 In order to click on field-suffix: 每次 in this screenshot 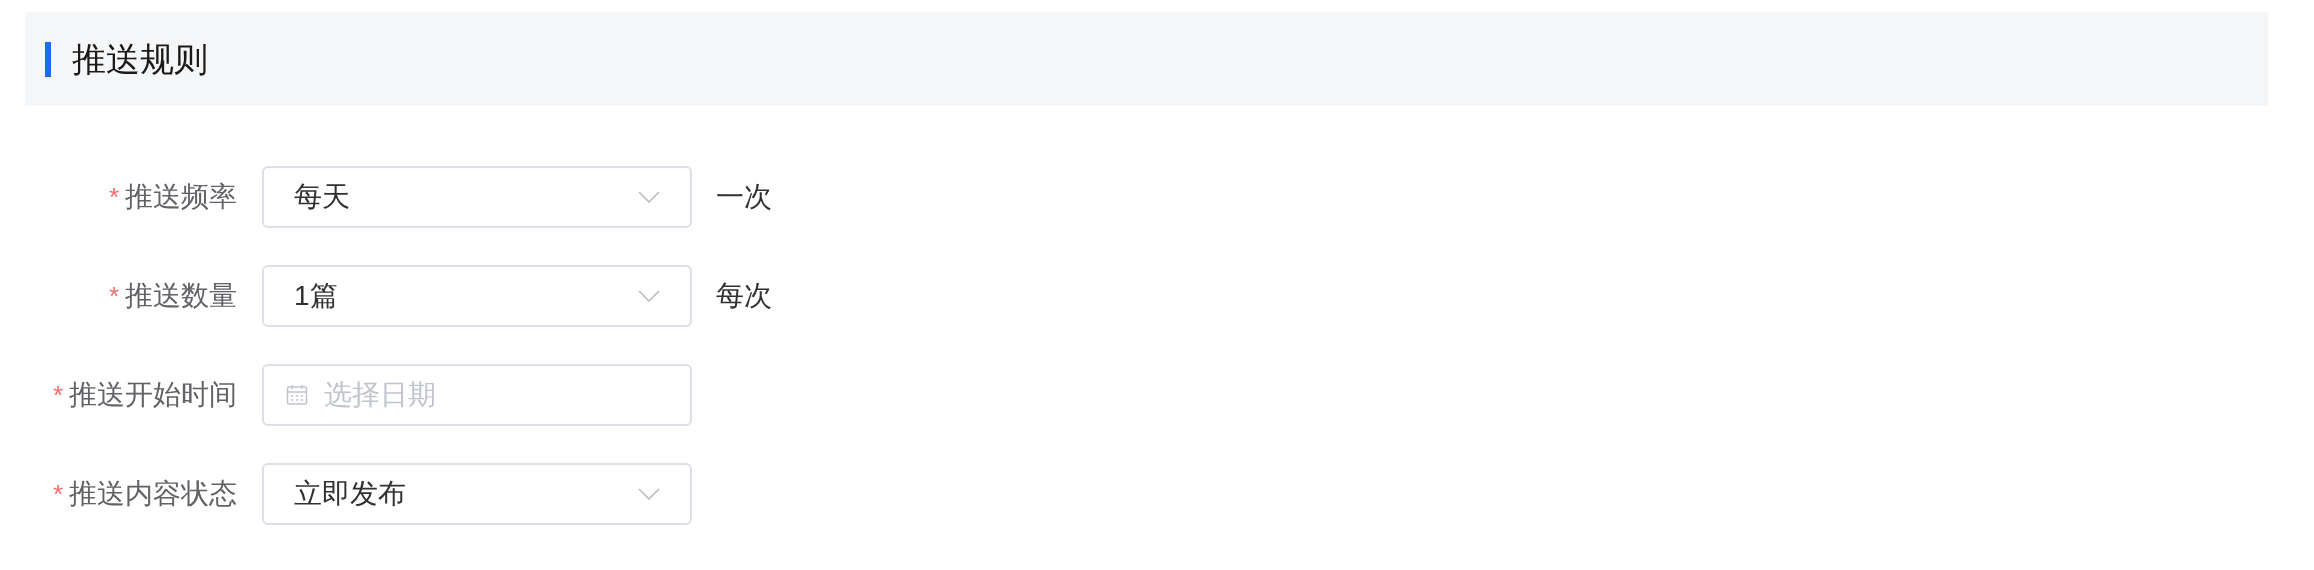, I will do `click(744, 296)`.